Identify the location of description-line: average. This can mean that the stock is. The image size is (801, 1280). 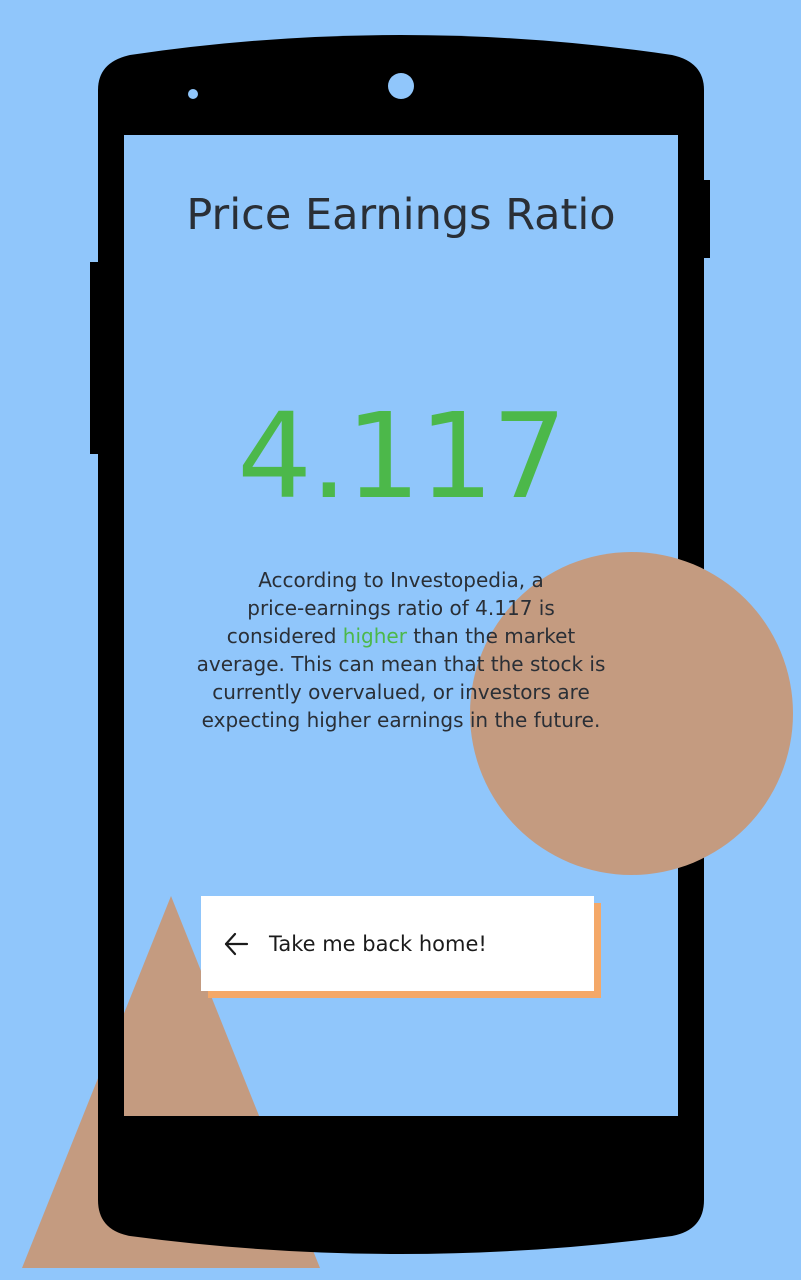
(401, 664).